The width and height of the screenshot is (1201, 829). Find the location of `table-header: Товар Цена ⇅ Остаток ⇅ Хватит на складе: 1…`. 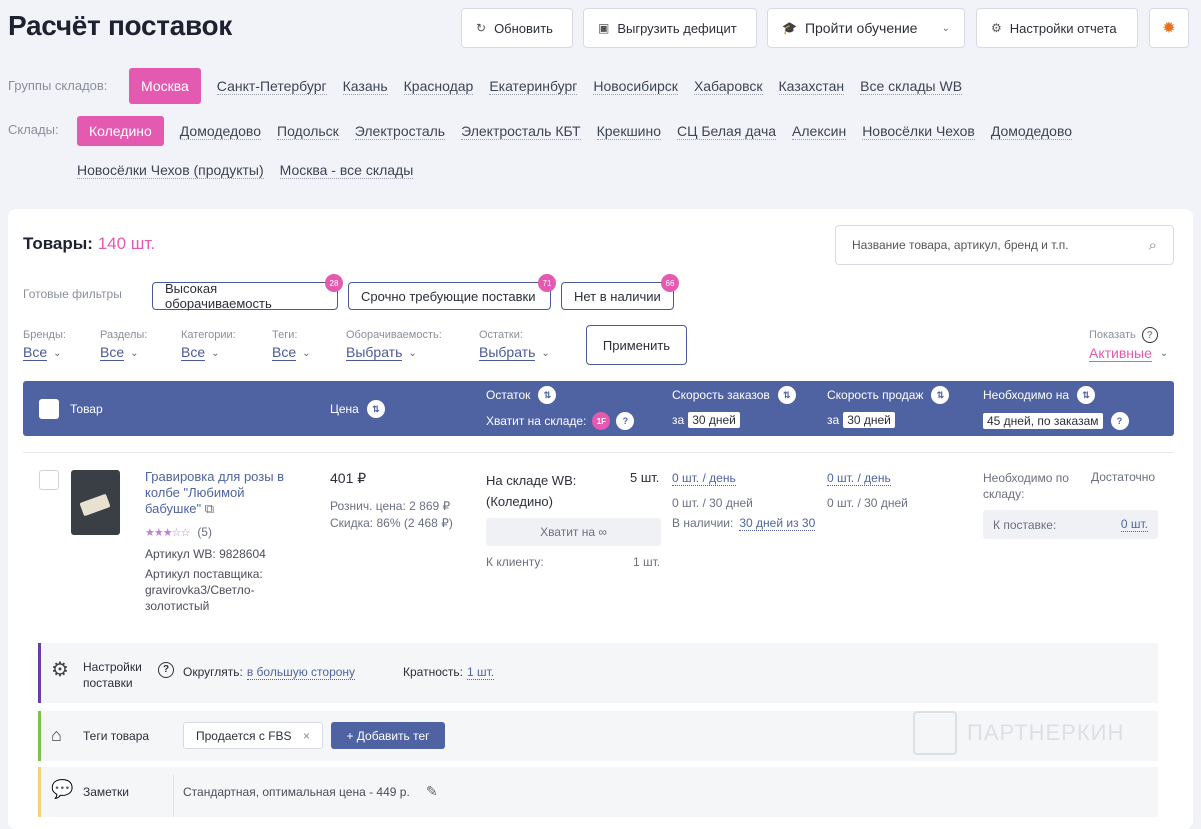

table-header: Товар Цена ⇅ Остаток ⇅ Хватит на складе: 1… is located at coordinates (598, 408).